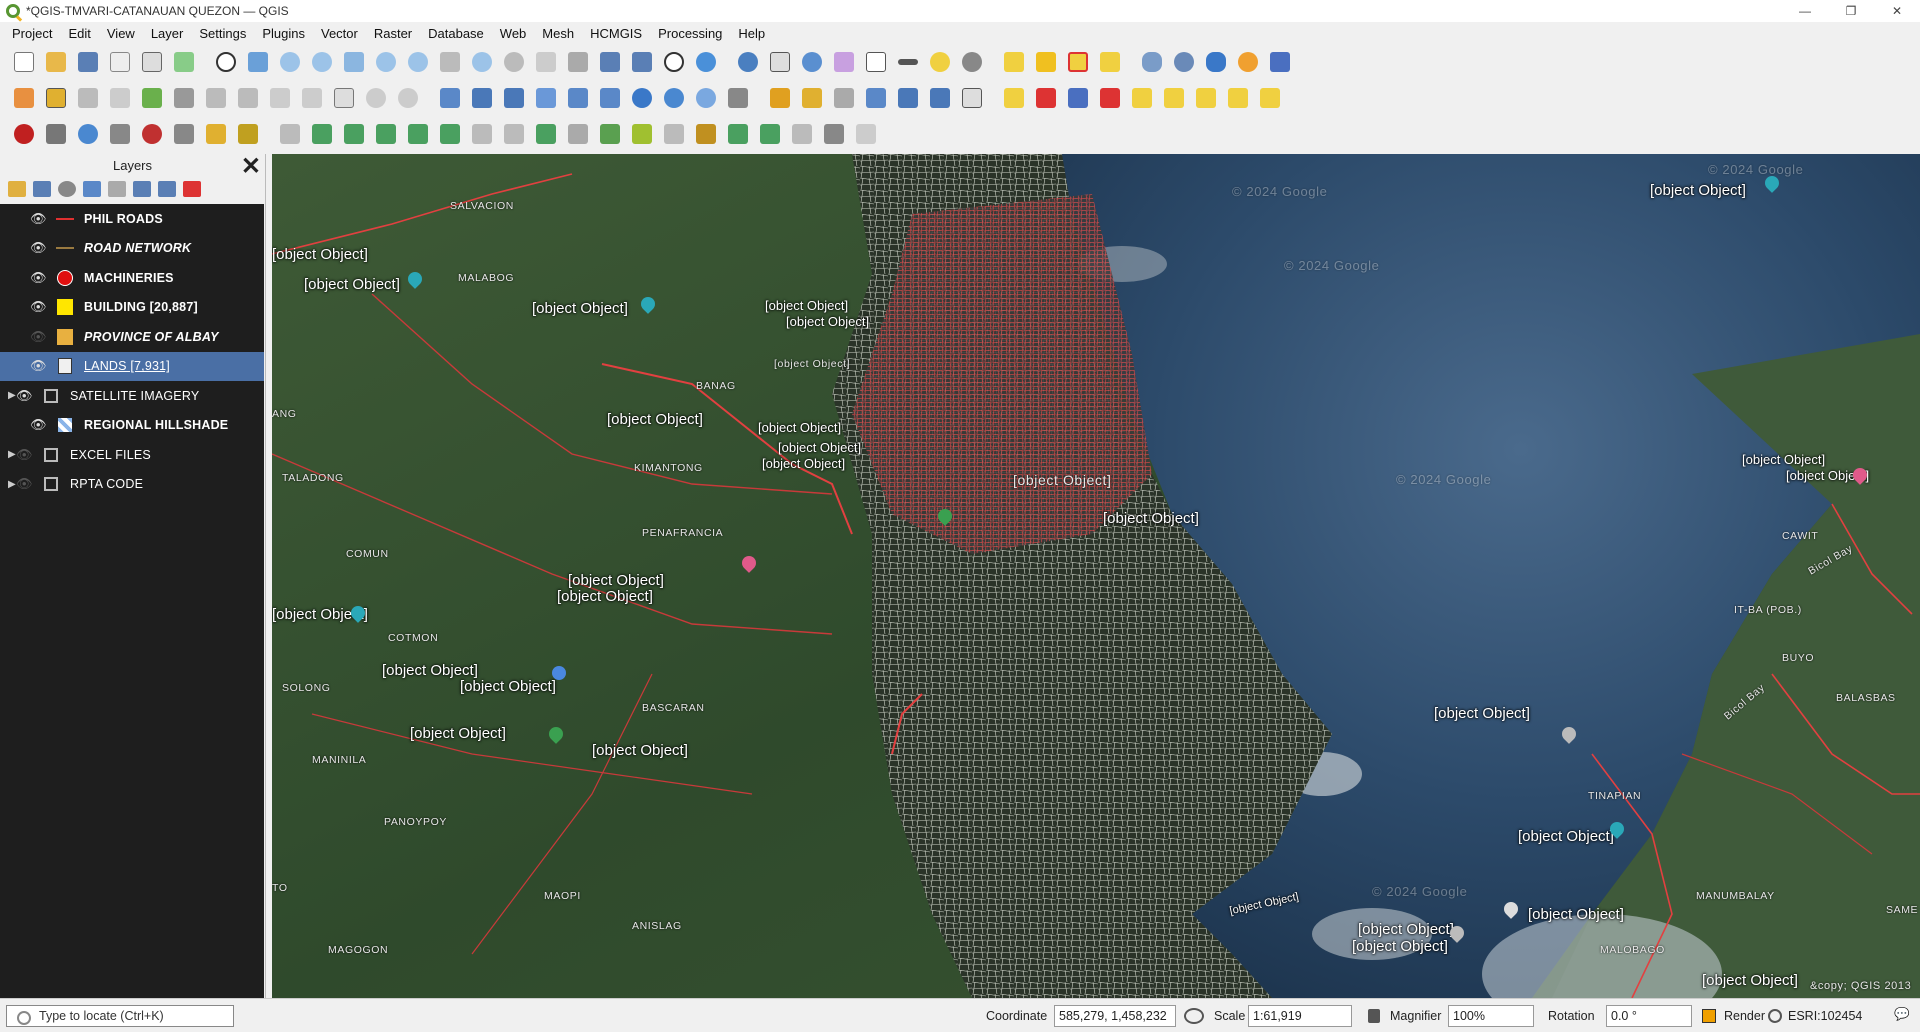  Describe the element at coordinates (1206, 98) in the screenshot. I see `label-move-icon` at that location.